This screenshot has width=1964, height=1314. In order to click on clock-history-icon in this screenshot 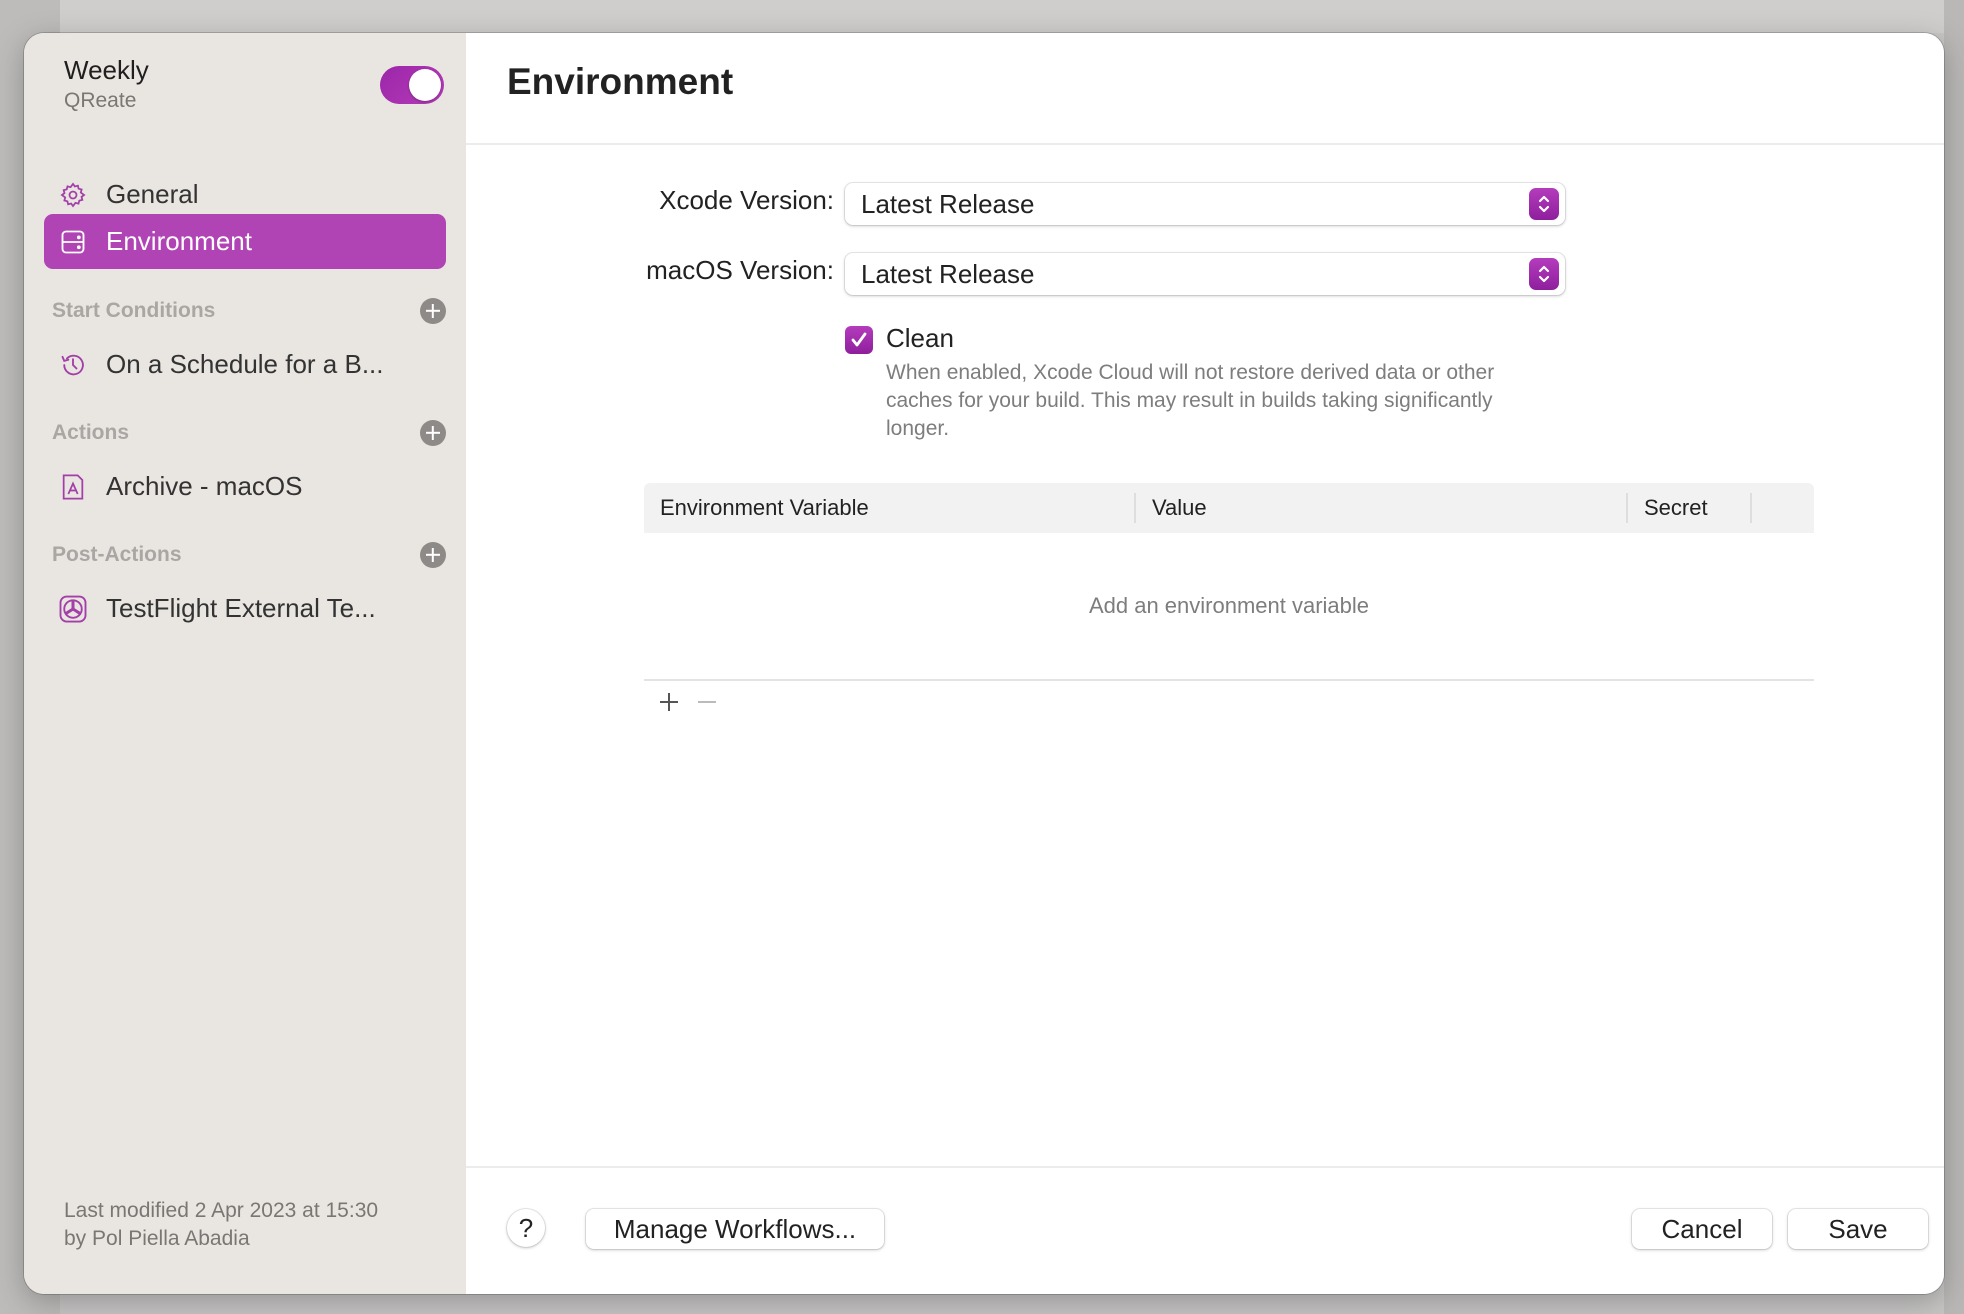, I will do `click(73, 365)`.